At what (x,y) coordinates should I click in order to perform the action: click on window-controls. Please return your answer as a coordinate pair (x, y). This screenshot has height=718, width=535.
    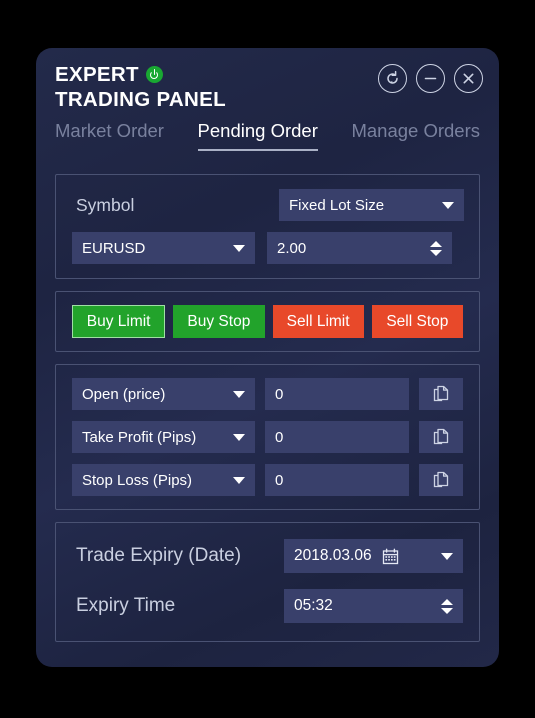
    Looking at the image, I should click on (430, 78).